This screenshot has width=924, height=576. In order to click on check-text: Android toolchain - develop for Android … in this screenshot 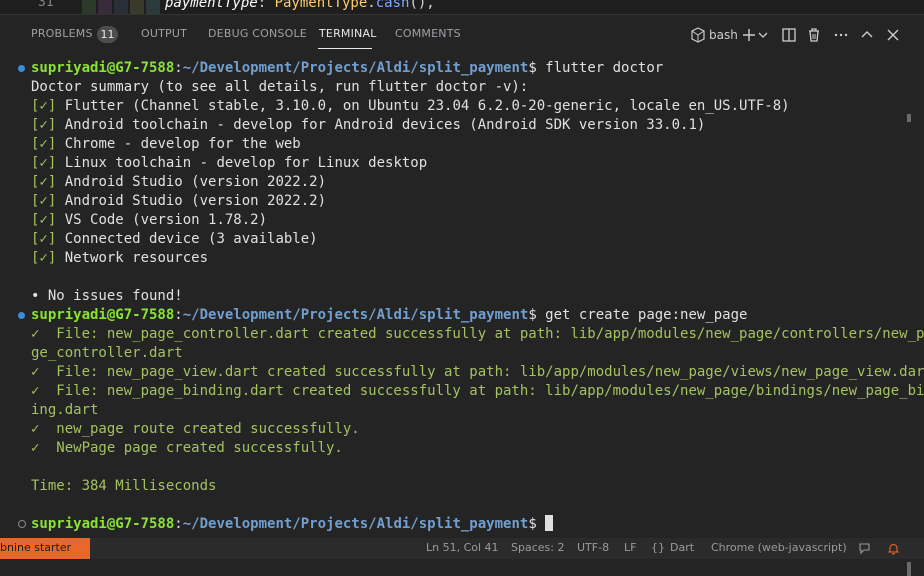, I will do `click(381, 125)`.